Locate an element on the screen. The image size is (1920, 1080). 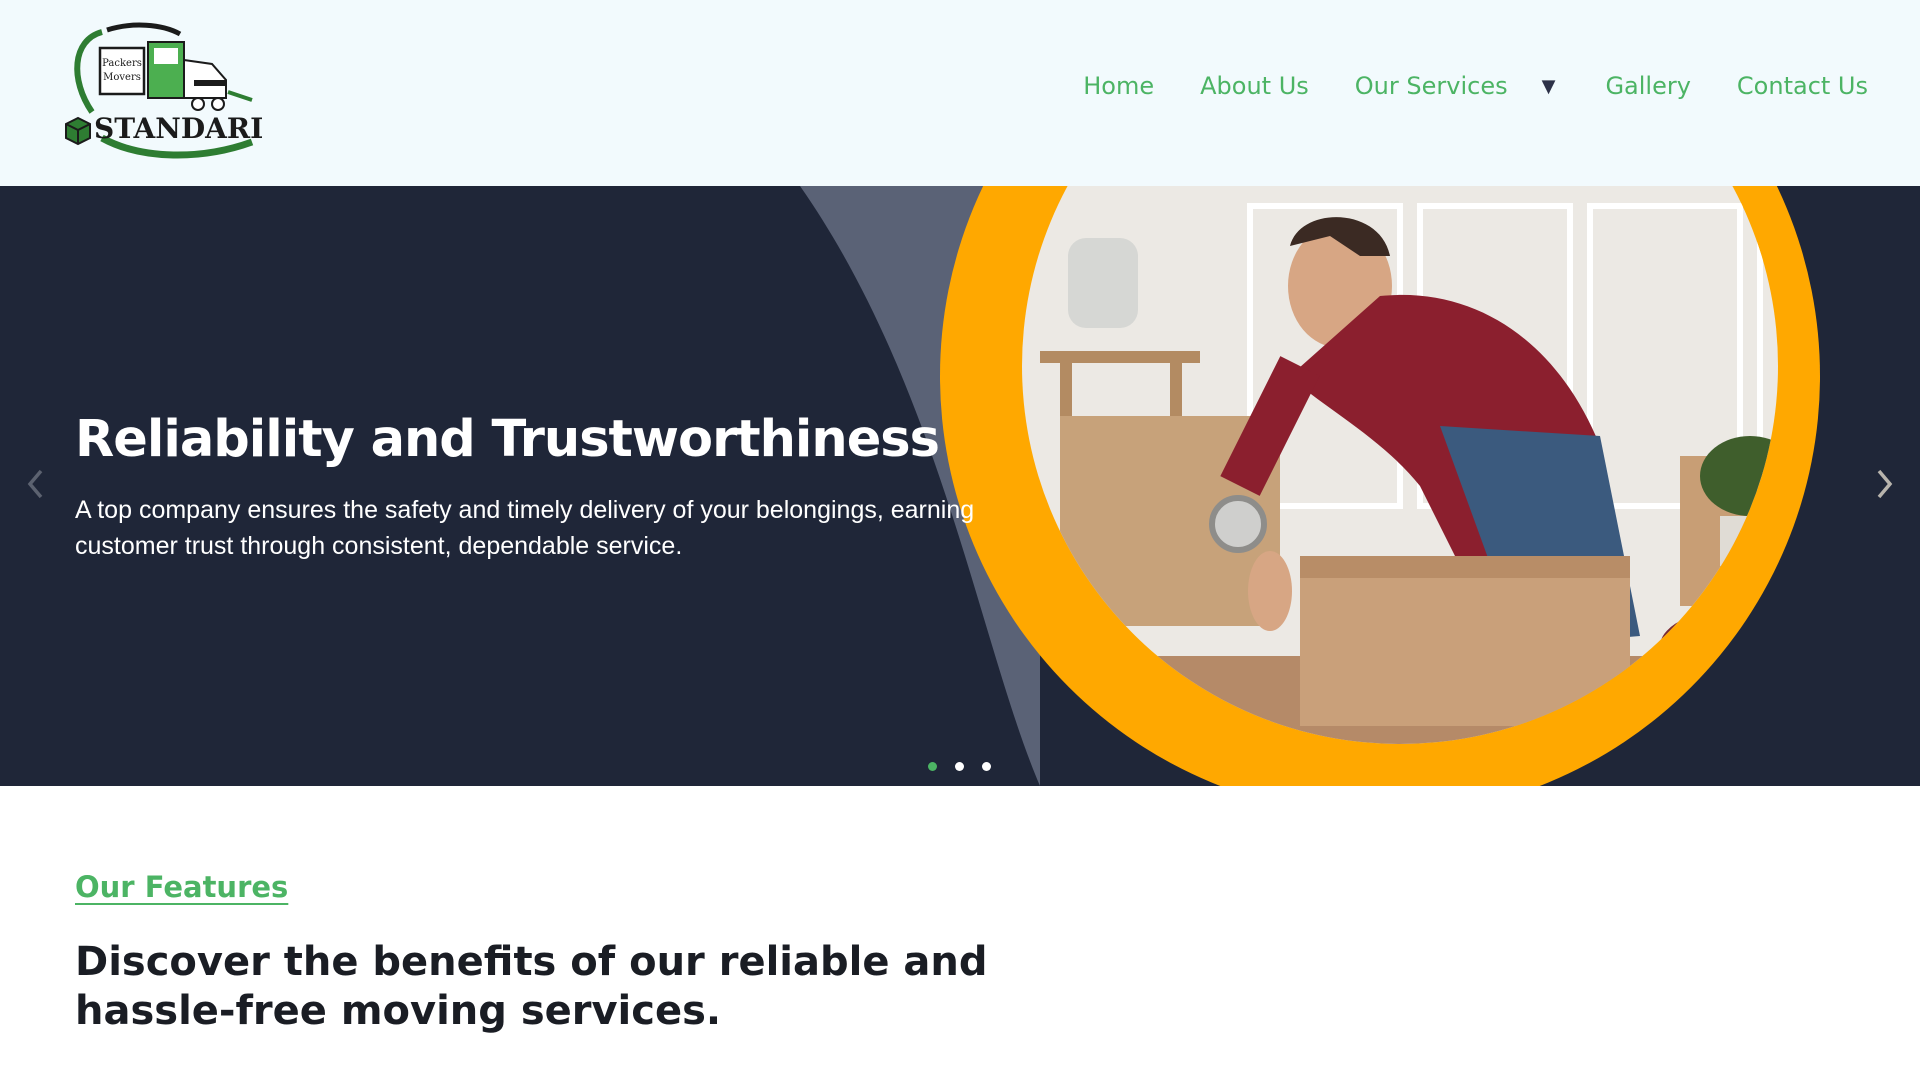
nav-about-us: About Us is located at coordinates (1254, 86).